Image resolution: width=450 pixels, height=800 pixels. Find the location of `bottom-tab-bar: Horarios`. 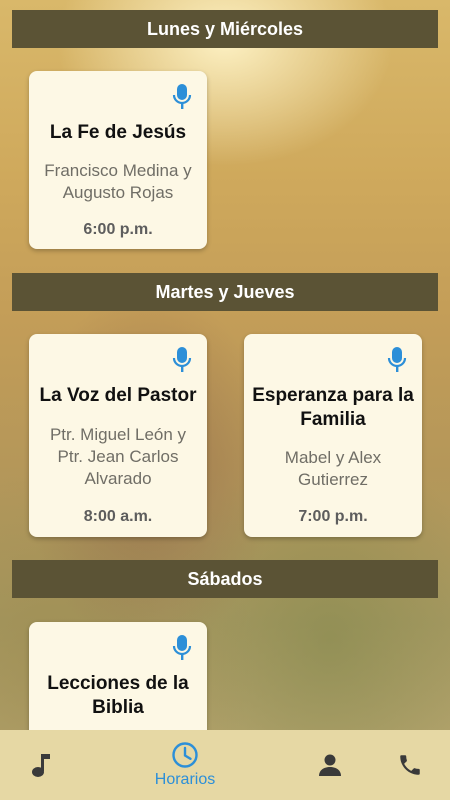

bottom-tab-bar: Horarios is located at coordinates (225, 765).